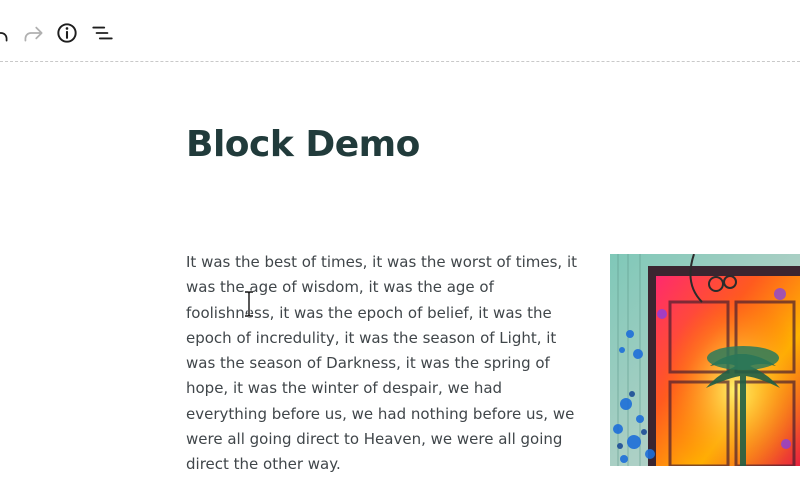  What do you see at coordinates (705, 360) in the screenshot?
I see `image-block` at bounding box center [705, 360].